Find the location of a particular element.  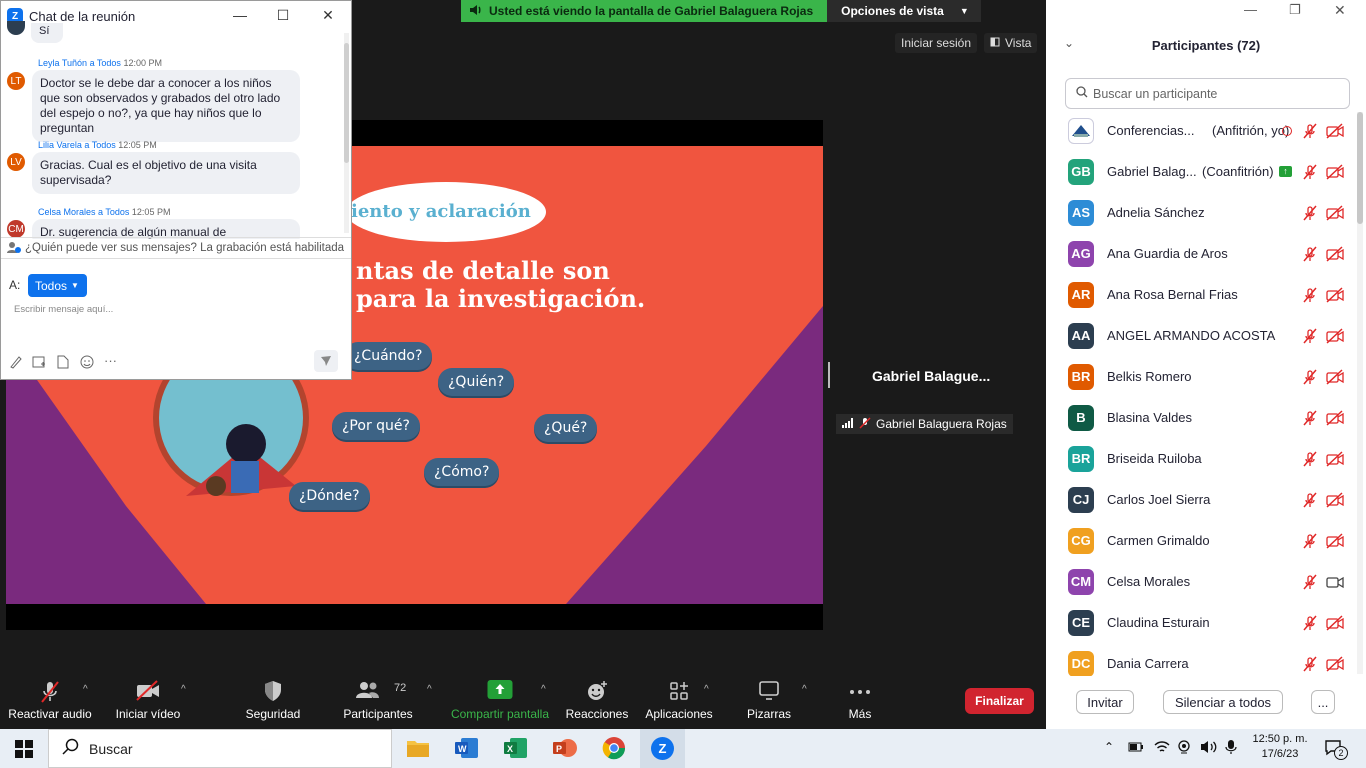

view-options-button: Opciones de vista ▼ is located at coordinates (904, 11).